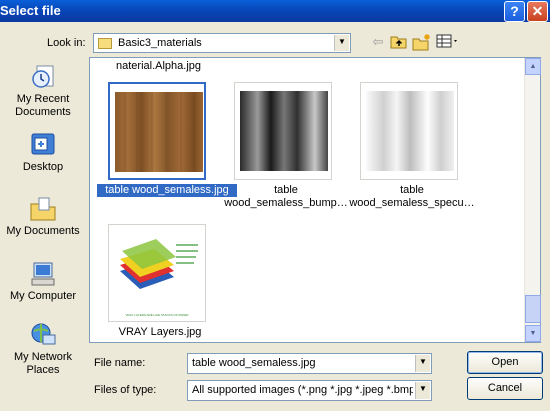  I want to click on file-item: table wood_semaless.jpg, so click(163, 142).